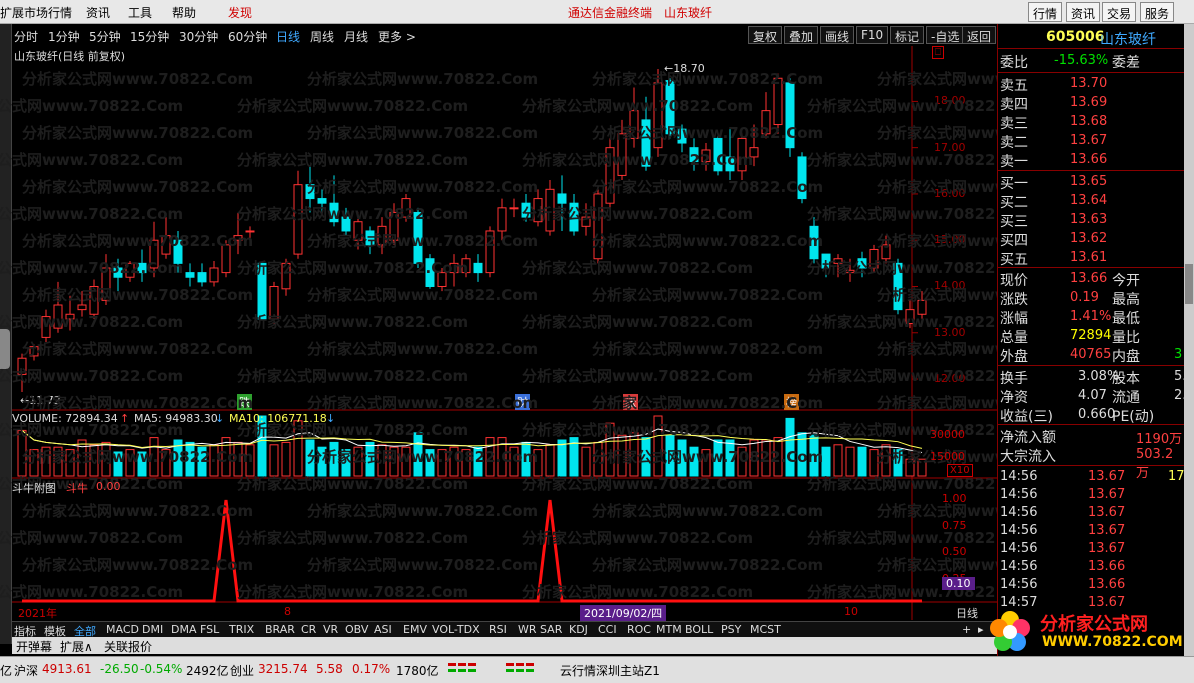 The image size is (1194, 683). What do you see at coordinates (149, 36) in the screenshot?
I see `period-tab-15min: 15分钟` at bounding box center [149, 36].